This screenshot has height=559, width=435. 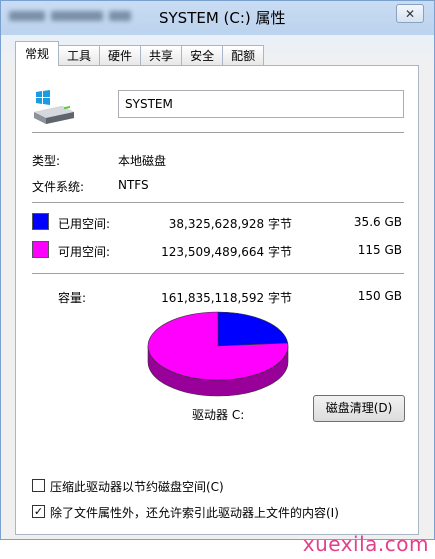 I want to click on filesystem-label: 文件系统:, so click(x=58, y=187).